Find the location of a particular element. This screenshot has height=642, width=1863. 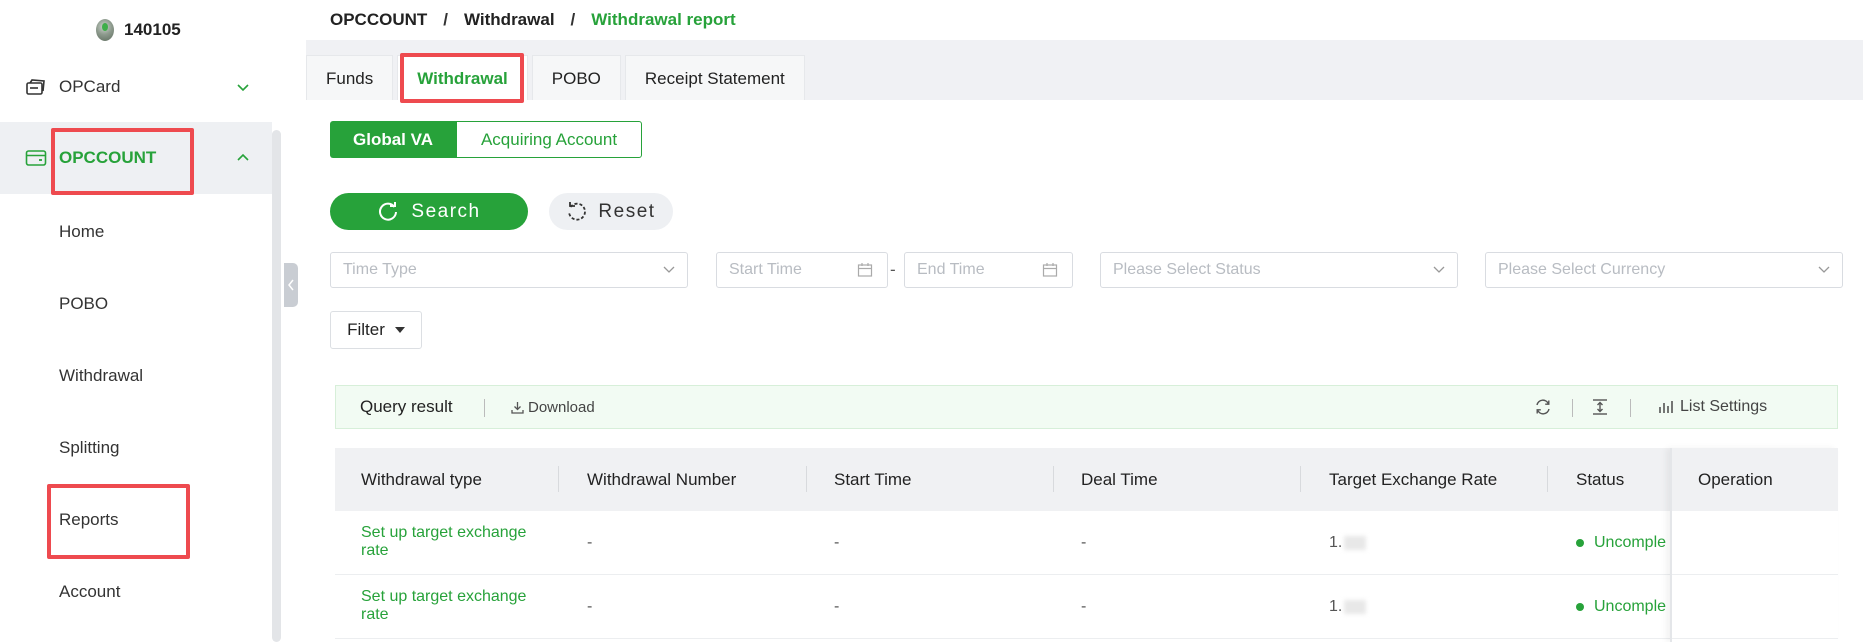

query-result-title: Query result is located at coordinates (406, 406).